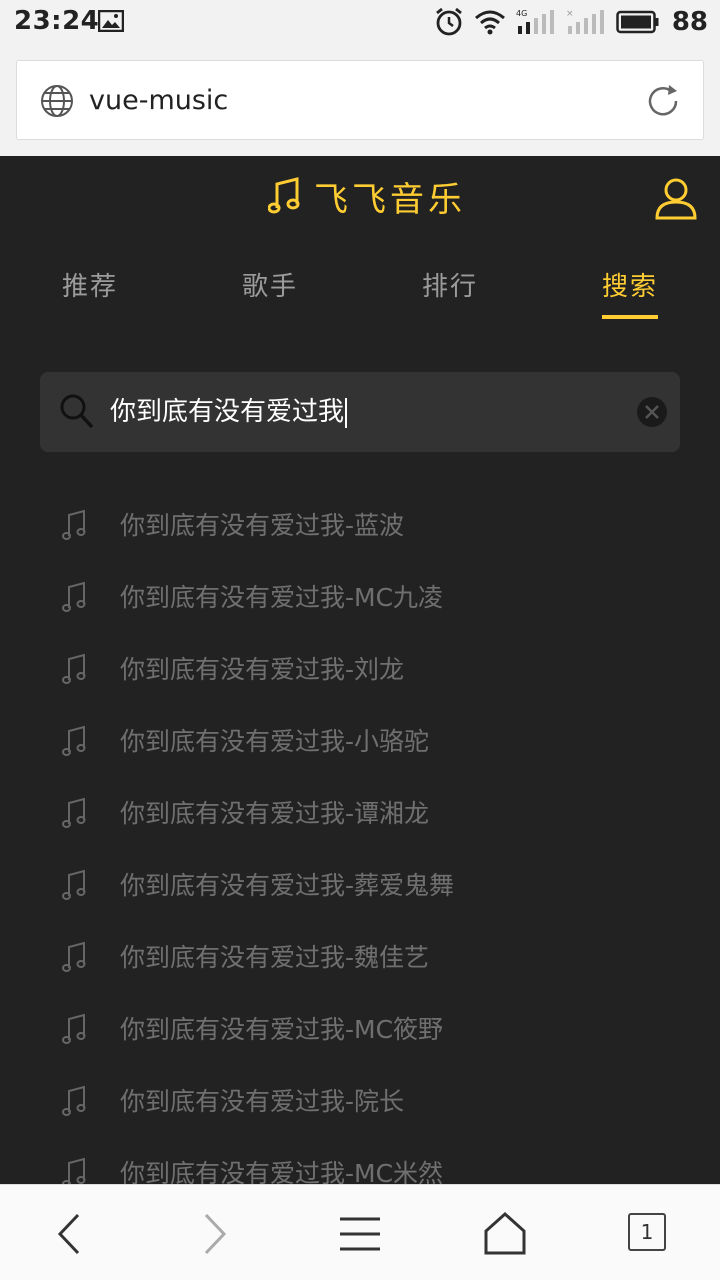 The height and width of the screenshot is (1280, 720). I want to click on battery-level: 88, so click(689, 22).